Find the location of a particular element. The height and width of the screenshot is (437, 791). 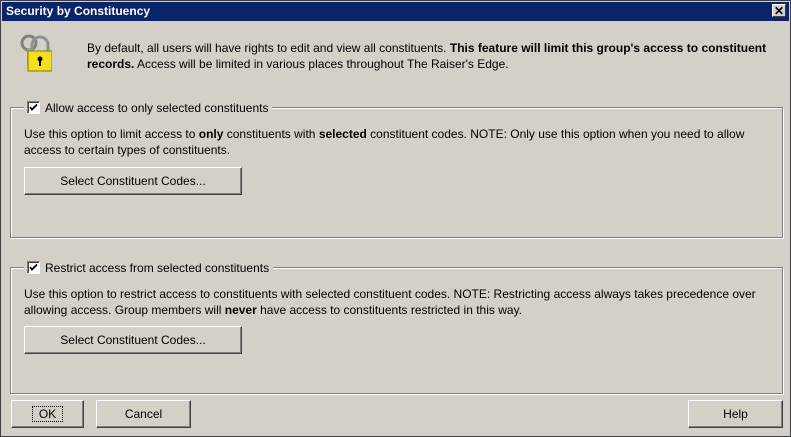

description-bold-text: selected is located at coordinates (342, 134).